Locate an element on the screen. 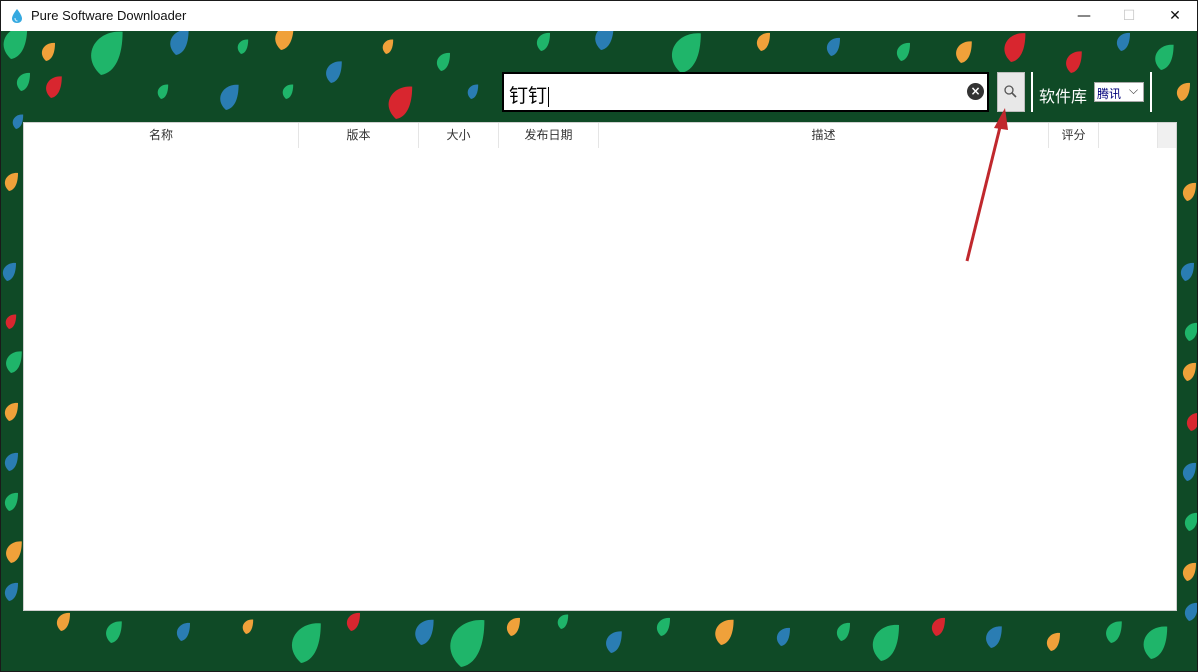 The image size is (1198, 672). window-title: Pure Software Downloader is located at coordinates (108, 15).